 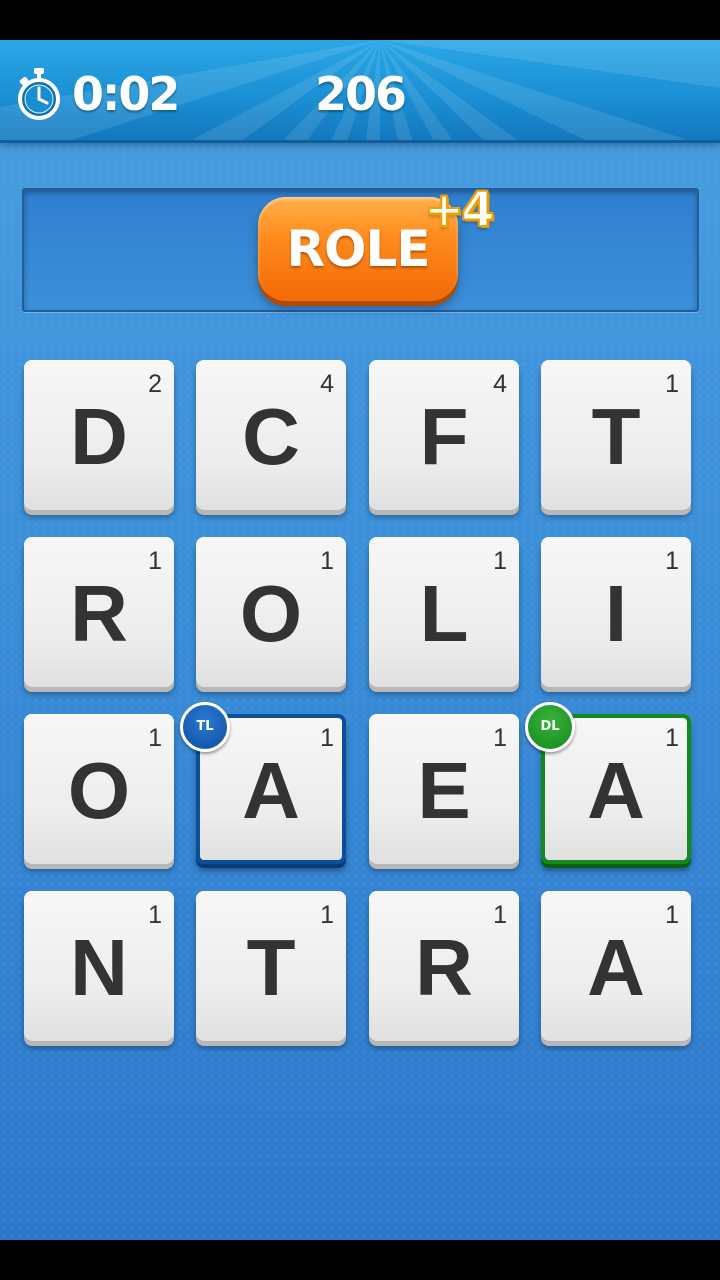 I want to click on status-bar, so click(x=360, y=20).